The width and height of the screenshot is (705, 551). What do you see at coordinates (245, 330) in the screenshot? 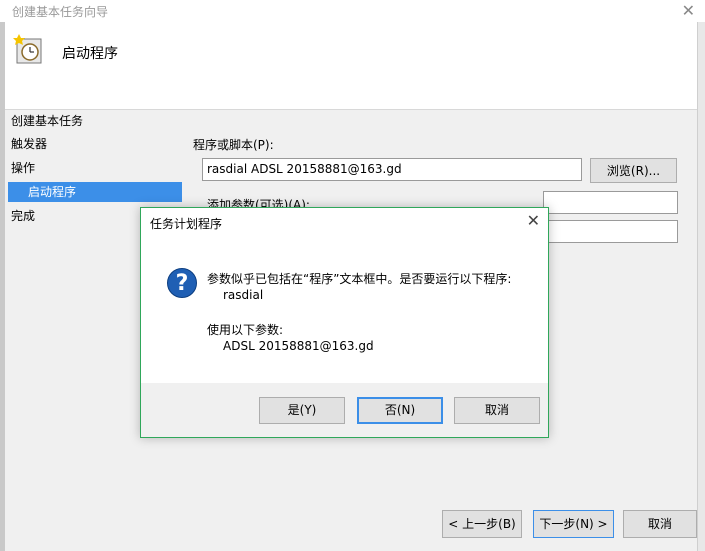
I see `dialog-args-label: 使用以下参数:` at bounding box center [245, 330].